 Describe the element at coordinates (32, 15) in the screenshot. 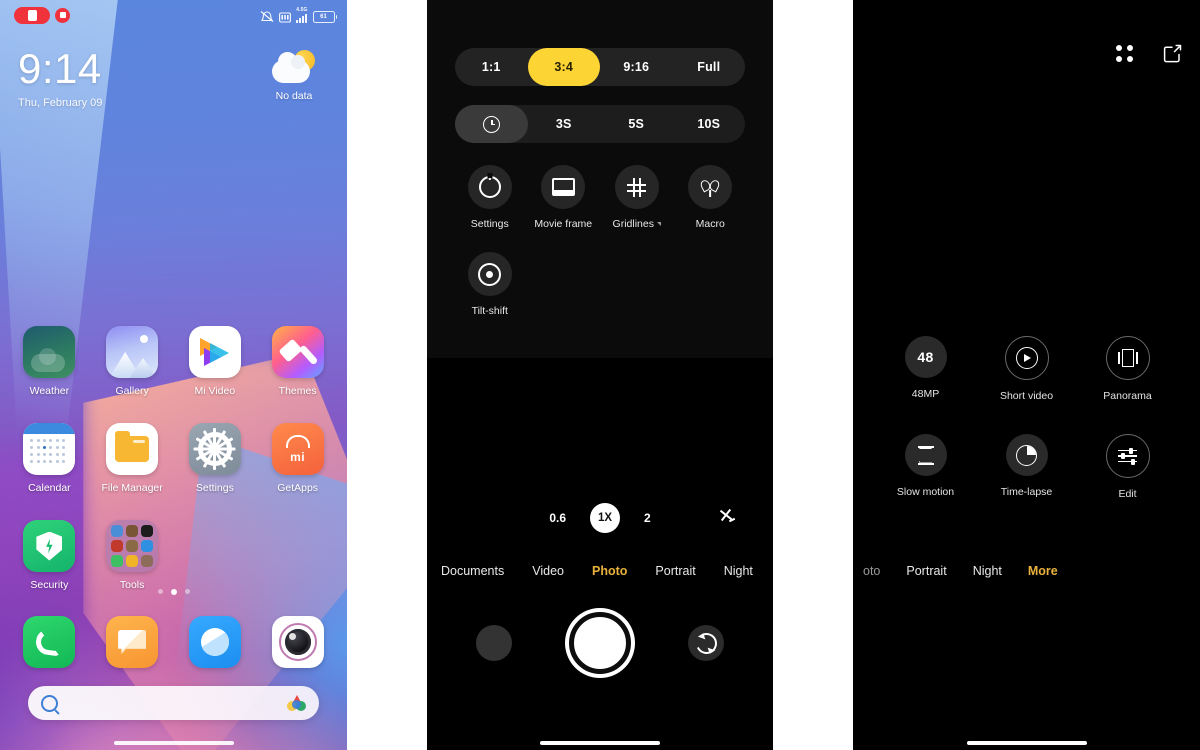

I see `recording-pill-icon` at that location.